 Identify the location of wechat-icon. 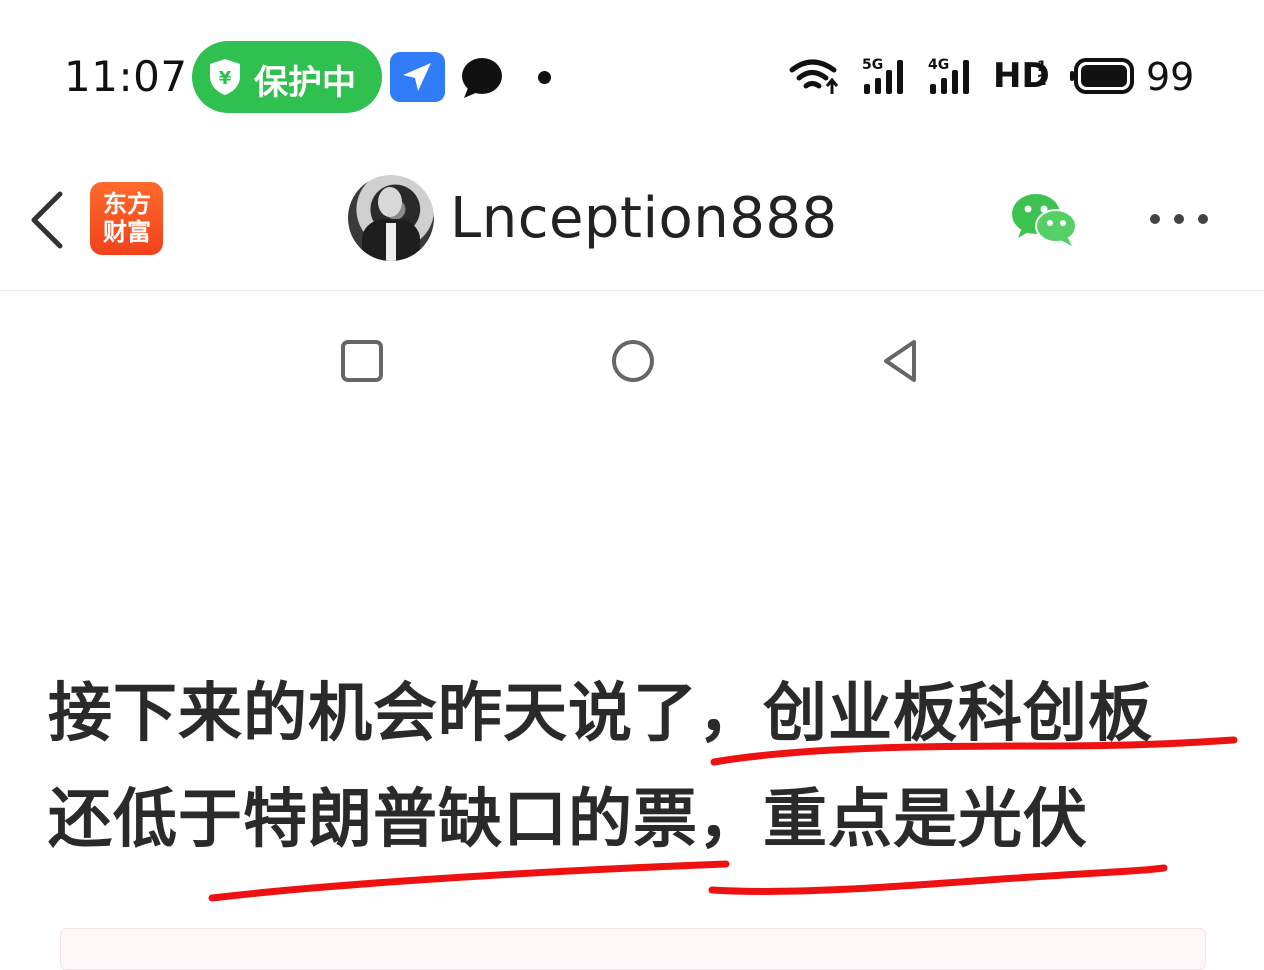
(1045, 220).